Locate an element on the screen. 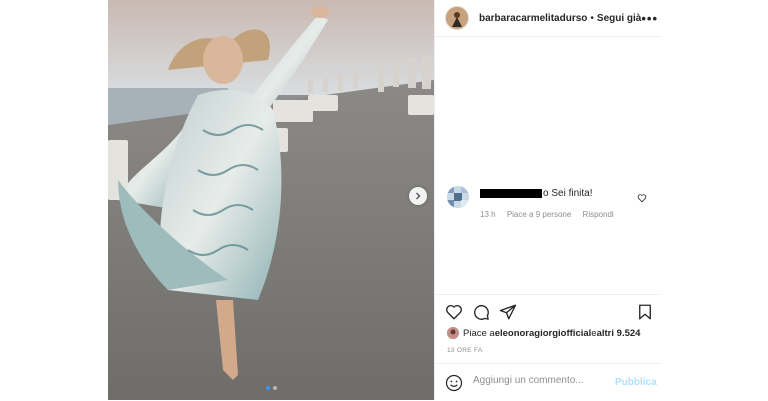 Image resolution: width=768 pixels, height=401 pixels. author-username: barbaracarmelitadurso is located at coordinates (533, 18).